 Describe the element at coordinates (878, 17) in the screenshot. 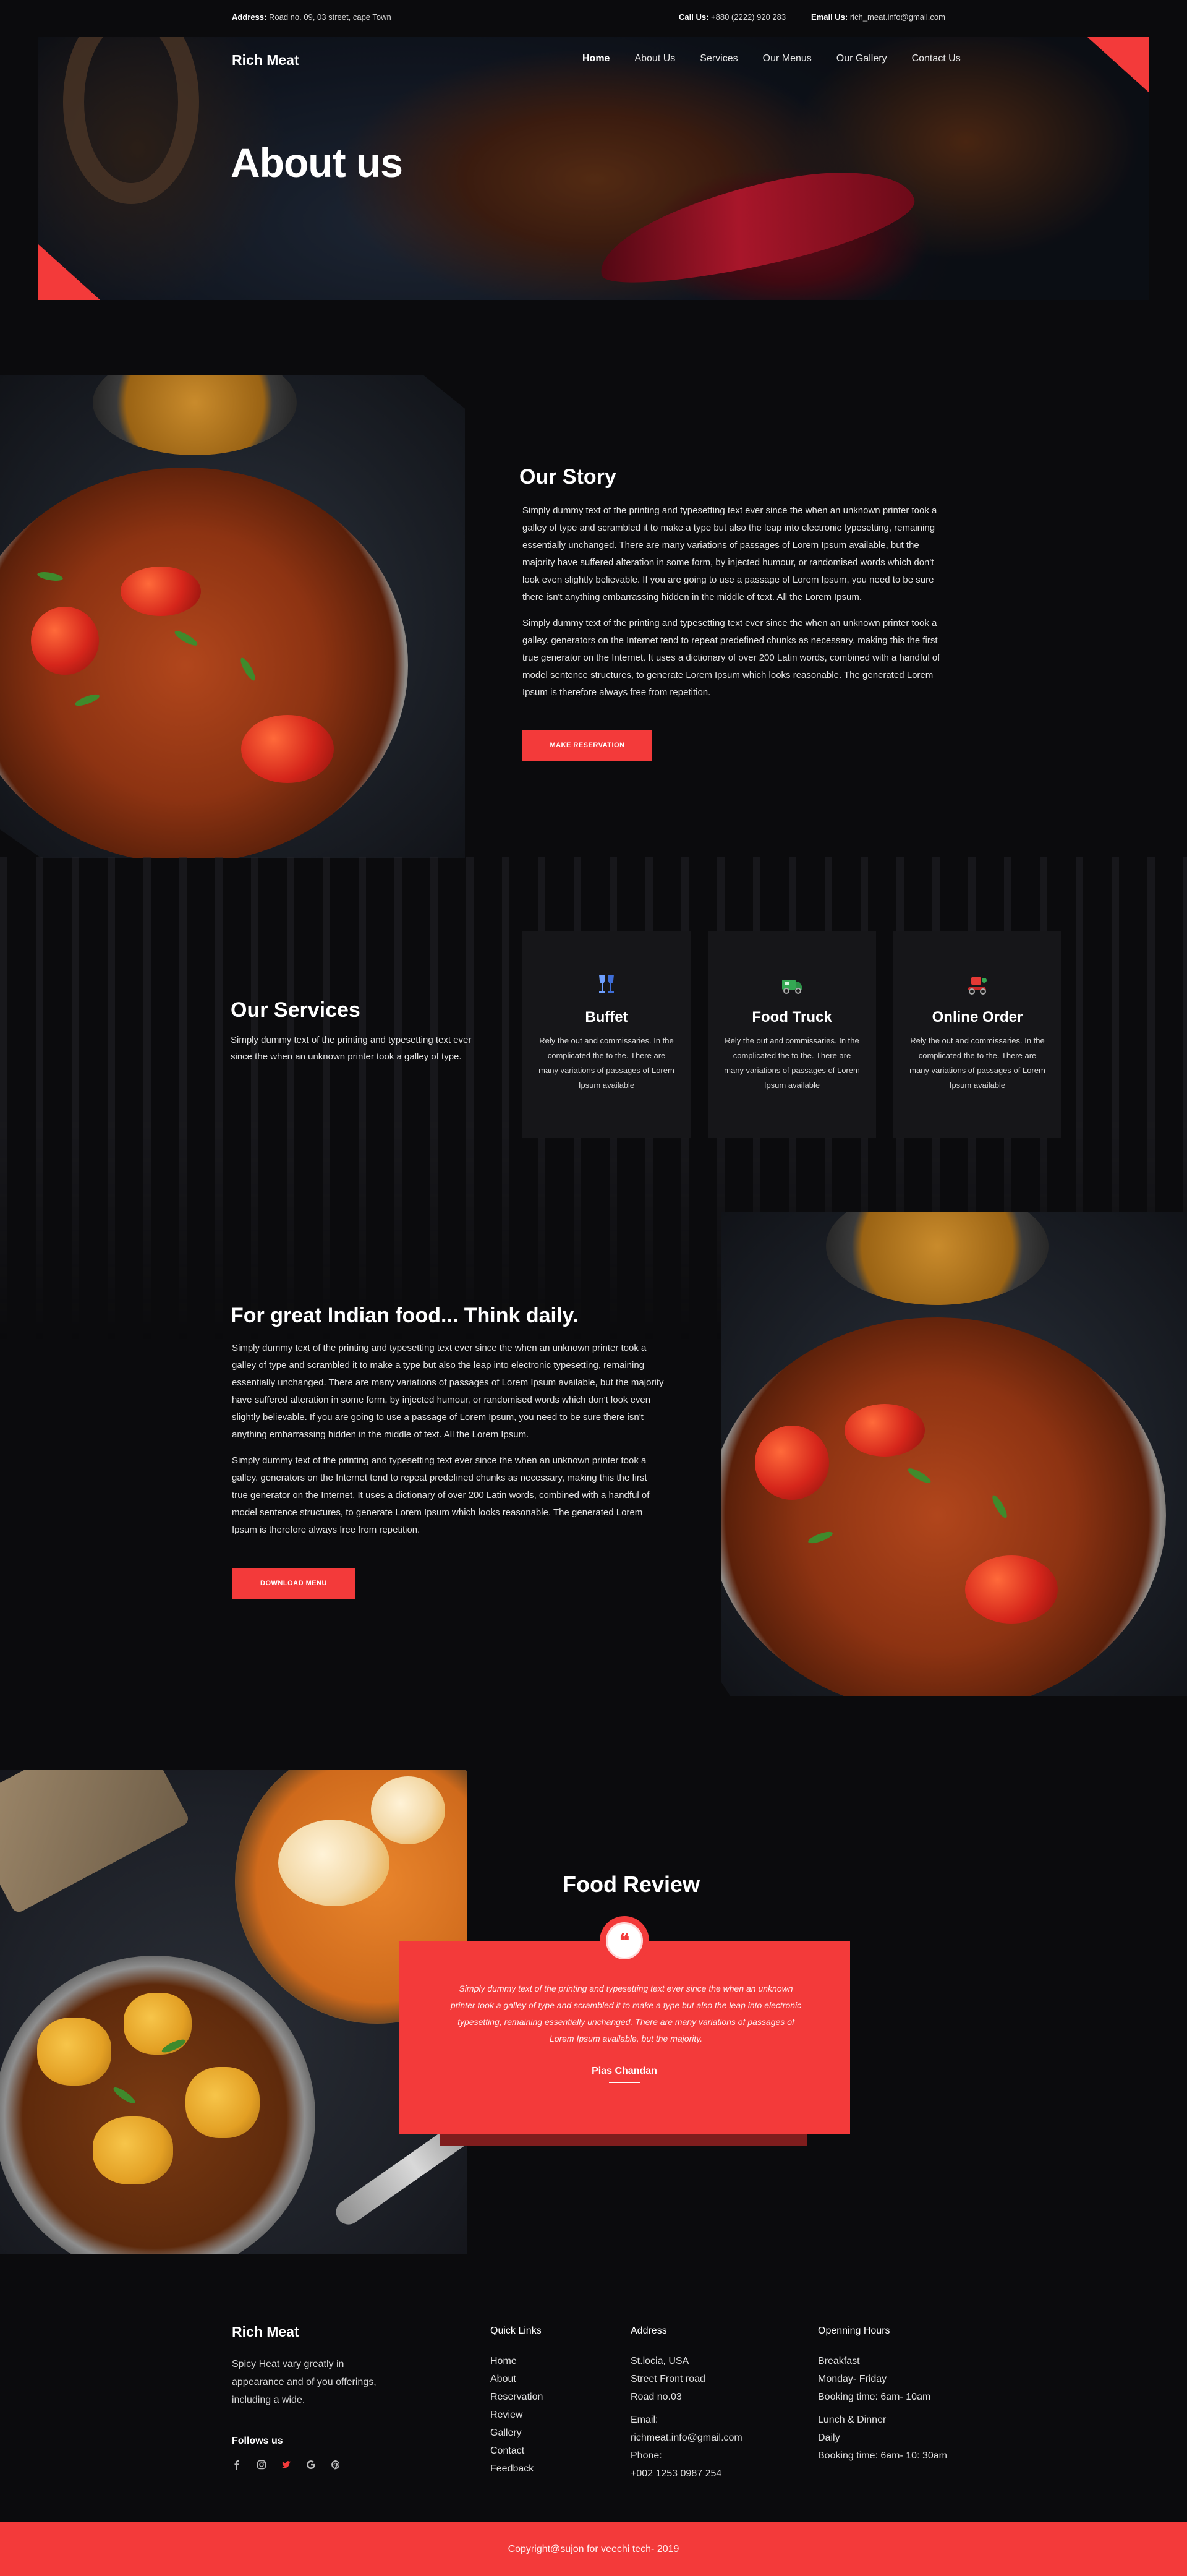

I see `topbar-email: Email Us: rich_meat.info@gmail.com` at that location.